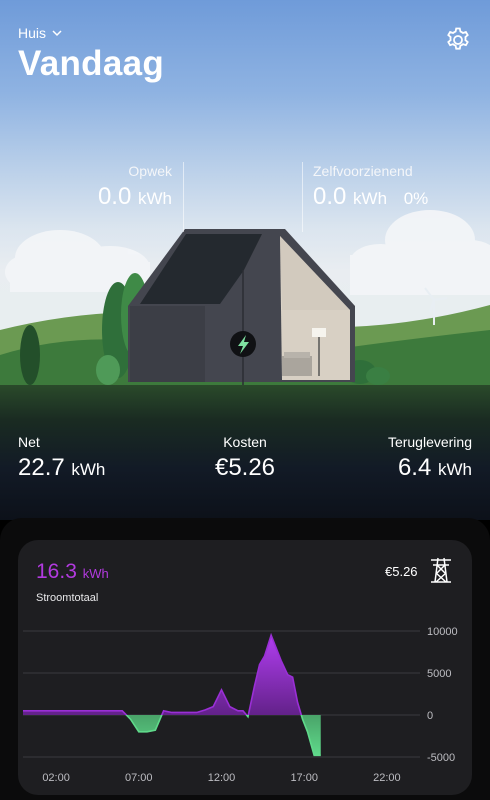 Image resolution: width=490 pixels, height=800 pixels. I want to click on teruglevering-number: 6.4, so click(414, 467).